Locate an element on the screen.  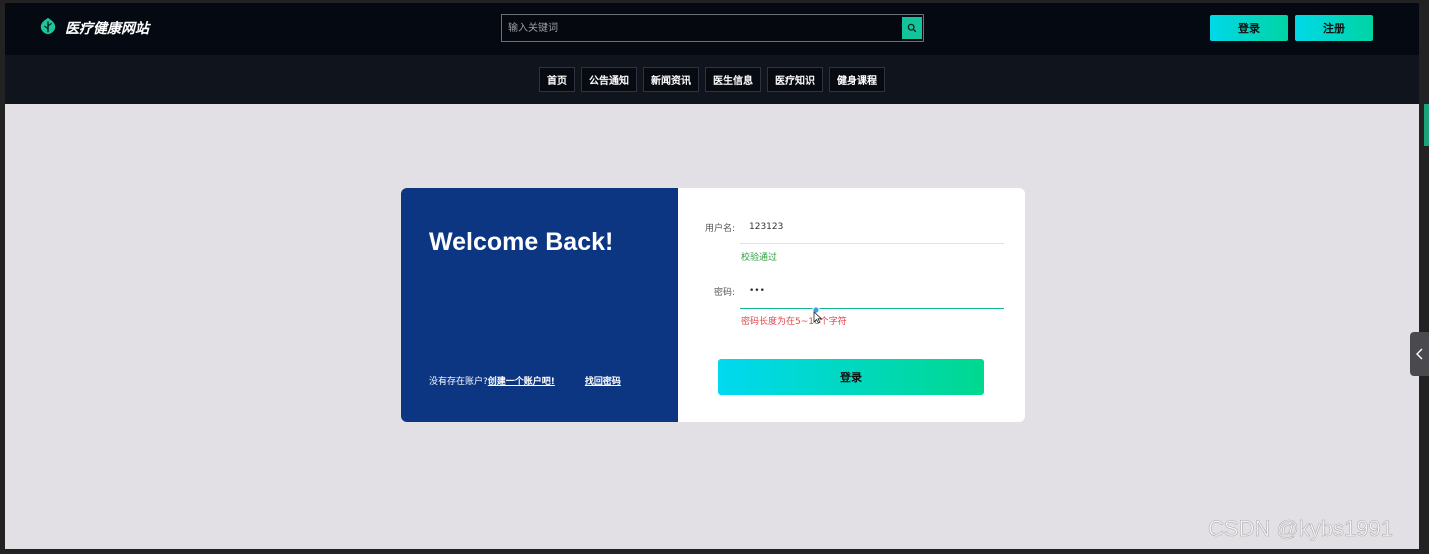
welcome-heading: Welcome Back! is located at coordinates (521, 242).